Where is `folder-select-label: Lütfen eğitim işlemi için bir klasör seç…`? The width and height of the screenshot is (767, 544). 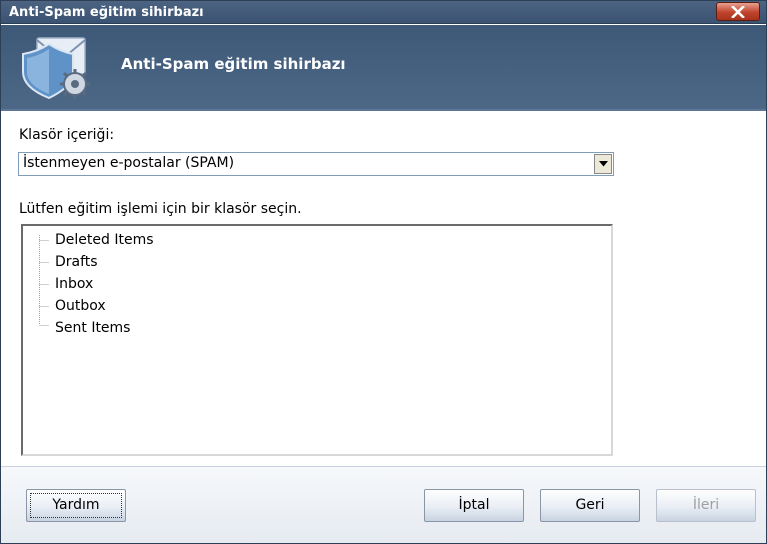
folder-select-label: Lütfen eğitim işlemi için bir klasör seç… is located at coordinates (160, 209).